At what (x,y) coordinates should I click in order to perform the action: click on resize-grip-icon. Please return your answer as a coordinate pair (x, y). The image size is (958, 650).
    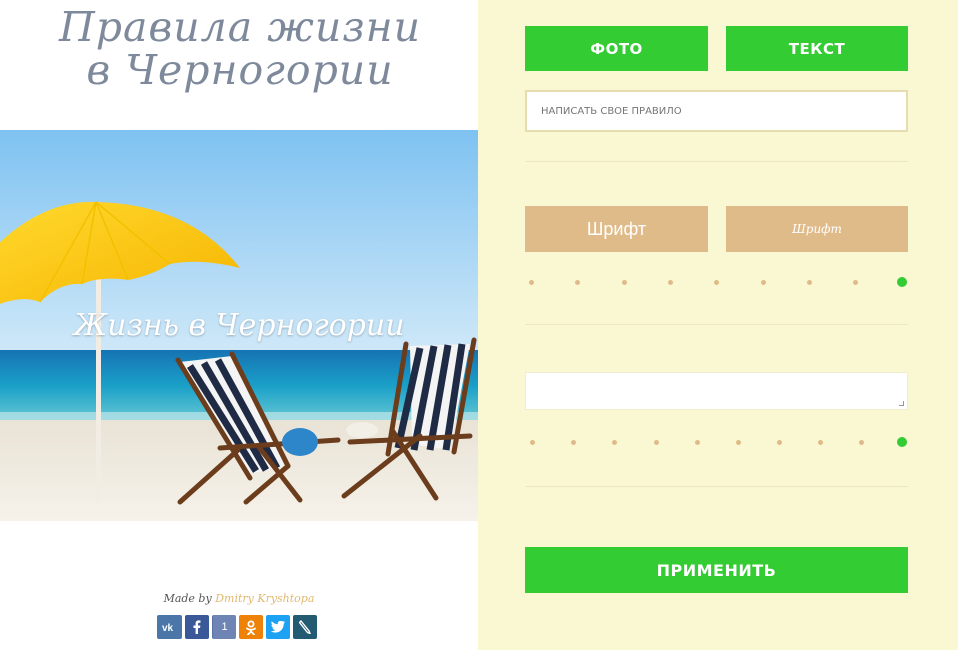
    Looking at the image, I should click on (901, 403).